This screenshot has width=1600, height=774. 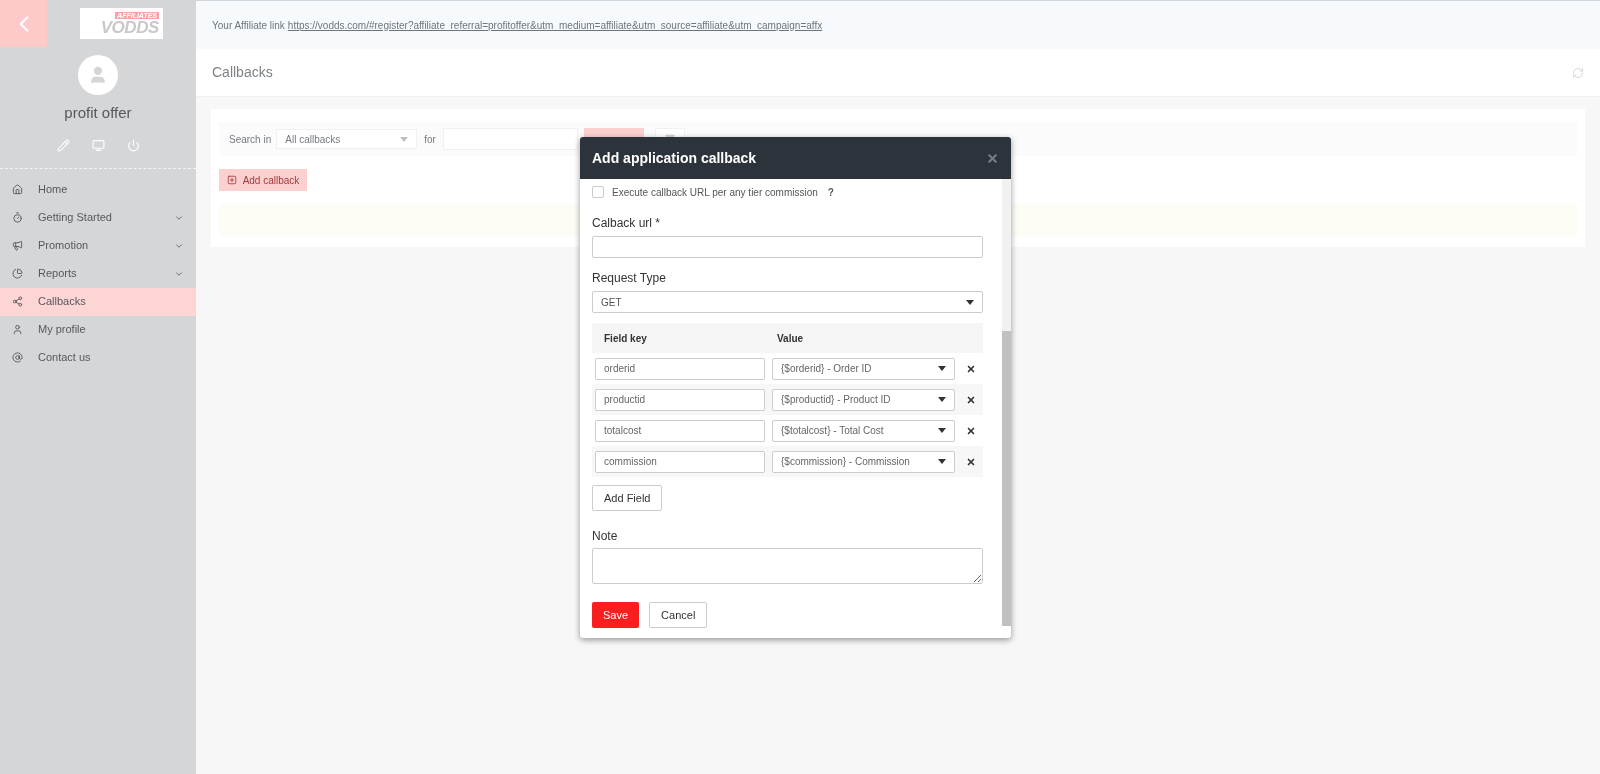 I want to click on field-key-input: commission, so click(x=680, y=461).